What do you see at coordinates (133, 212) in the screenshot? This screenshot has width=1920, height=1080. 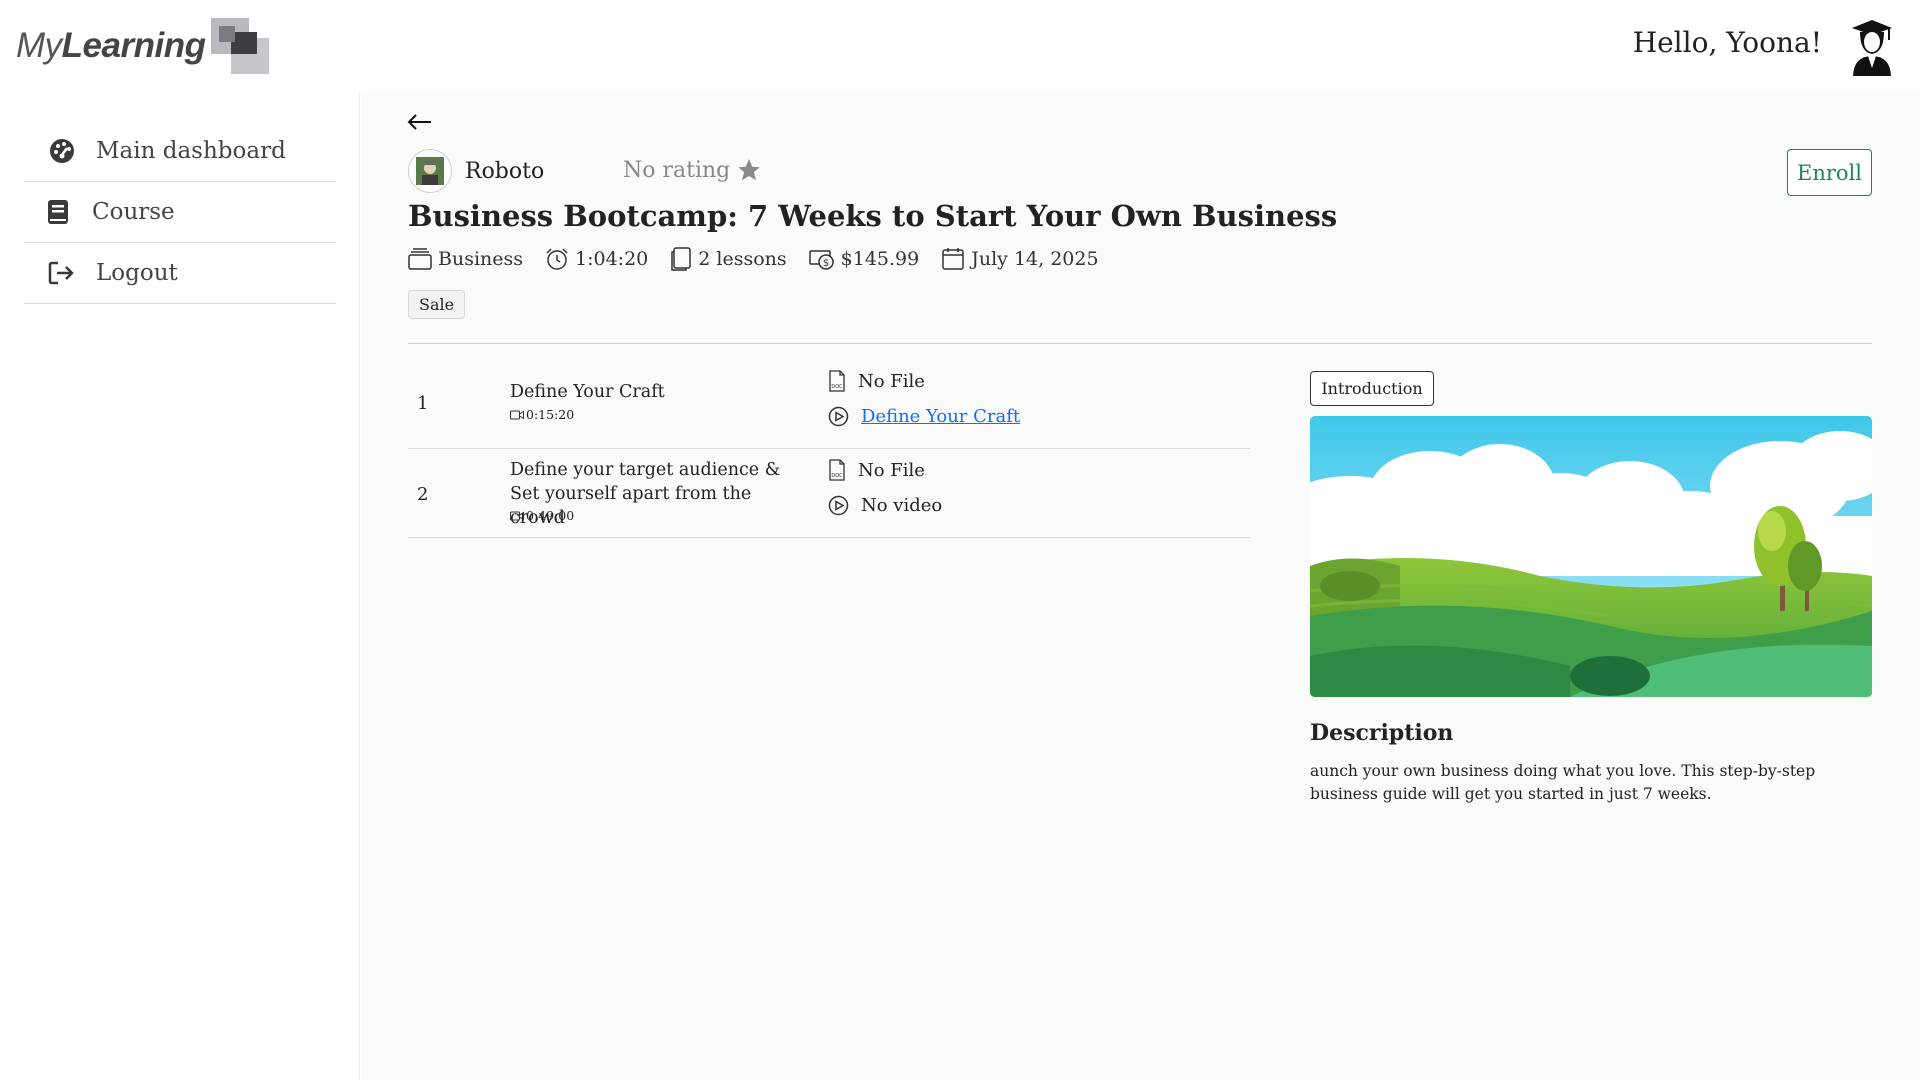 I see `sidebar-item-label: Course` at bounding box center [133, 212].